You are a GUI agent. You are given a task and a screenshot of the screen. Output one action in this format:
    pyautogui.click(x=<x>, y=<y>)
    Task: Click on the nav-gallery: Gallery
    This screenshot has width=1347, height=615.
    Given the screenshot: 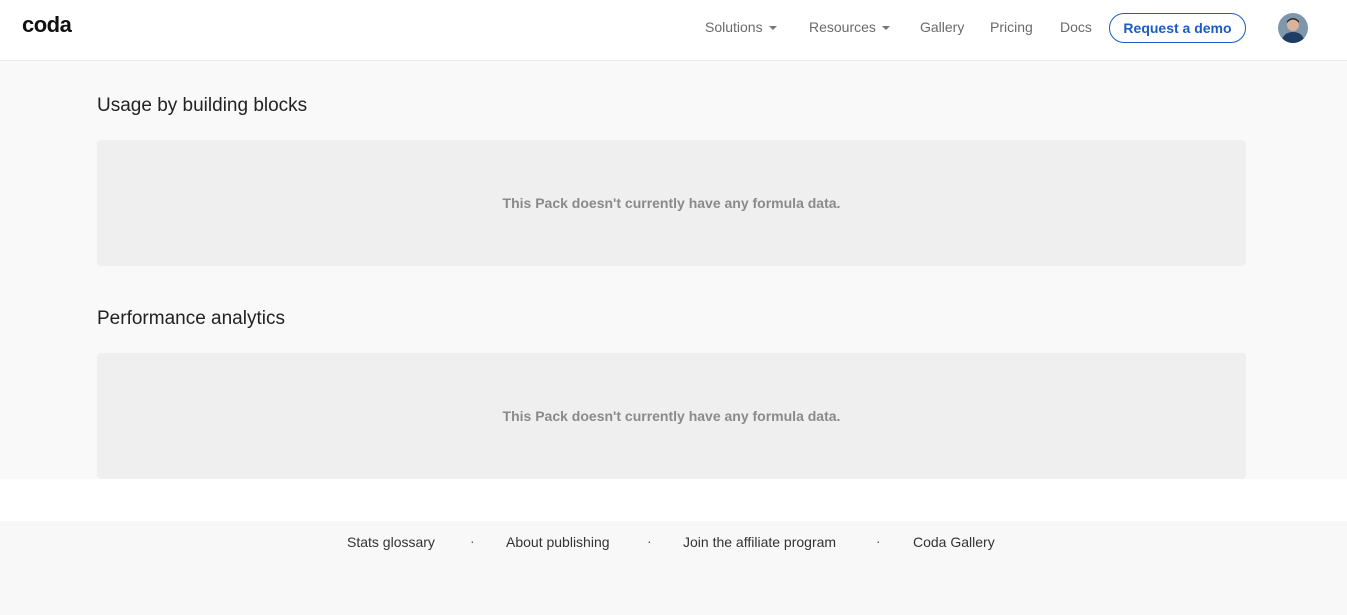 What is the action you would take?
    pyautogui.click(x=942, y=27)
    